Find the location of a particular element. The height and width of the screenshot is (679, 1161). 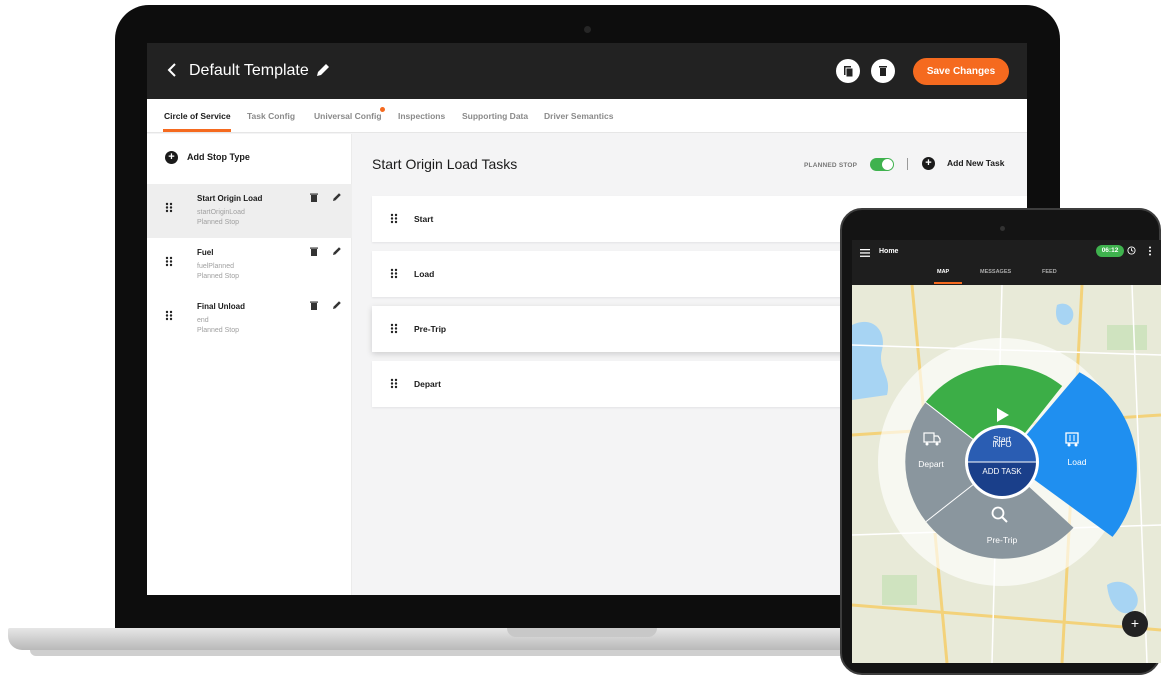

map-view: Start Load Pre-Trip Depart INFO ADD TASK is located at coordinates (1006, 474).